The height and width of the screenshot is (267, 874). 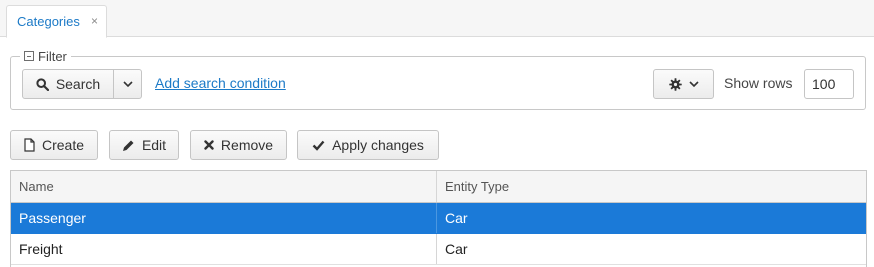 What do you see at coordinates (63, 145) in the screenshot?
I see `create-button-label: Create` at bounding box center [63, 145].